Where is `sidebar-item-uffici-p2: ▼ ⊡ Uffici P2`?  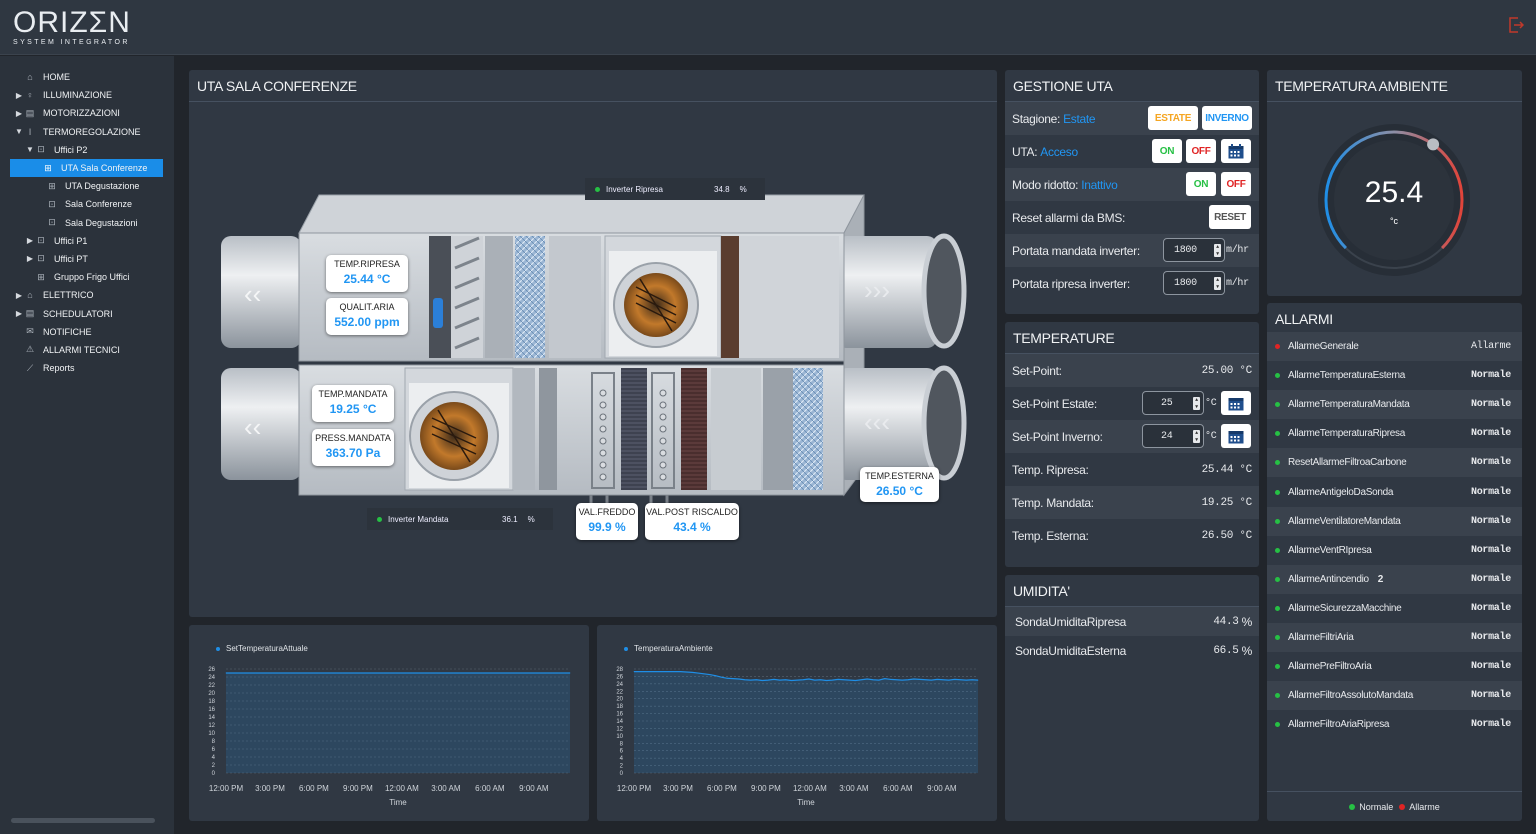
sidebar-item-uffici-p2: ▼ ⊡ Uffici P2 is located at coordinates (87, 150).